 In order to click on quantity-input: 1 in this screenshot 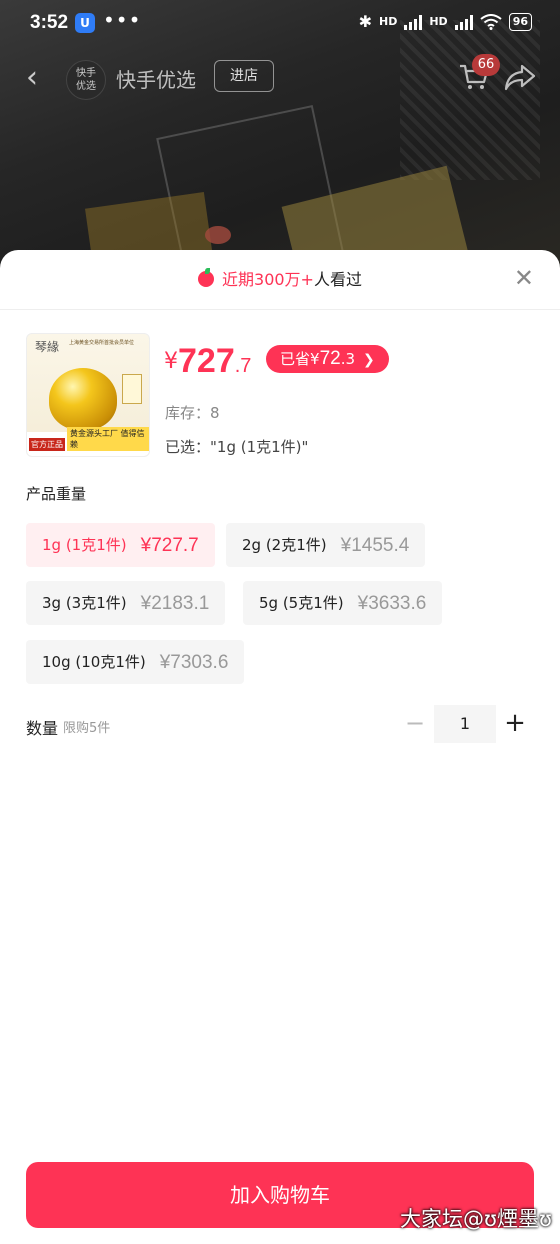, I will do `click(465, 724)`.